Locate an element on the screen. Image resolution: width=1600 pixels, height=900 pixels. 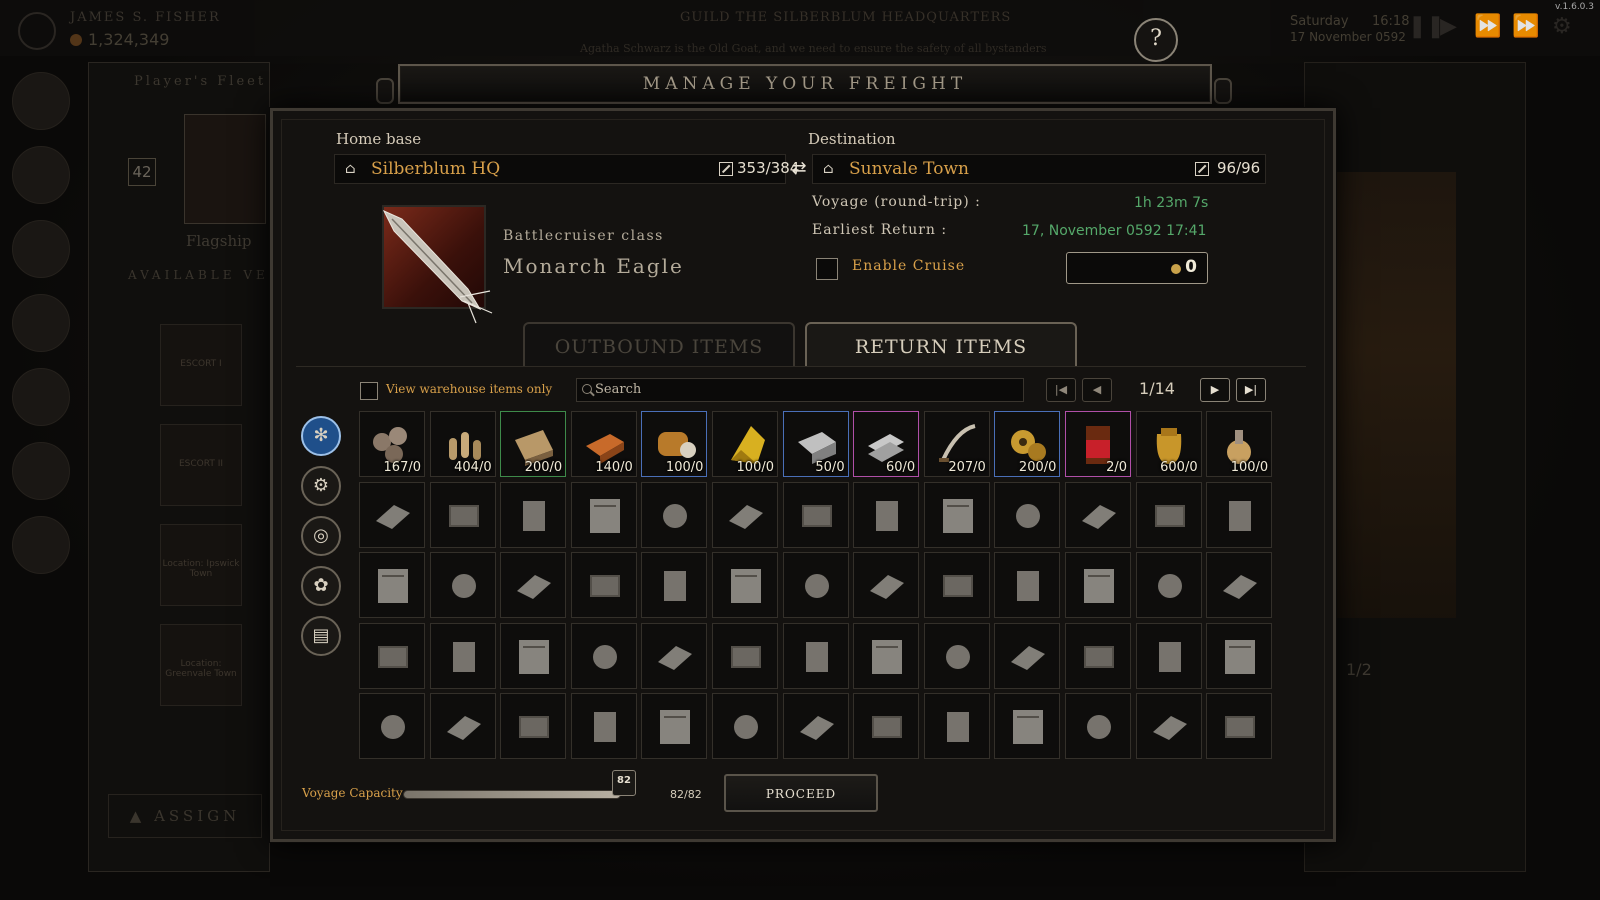
help-button: ? is located at coordinates (1156, 40).